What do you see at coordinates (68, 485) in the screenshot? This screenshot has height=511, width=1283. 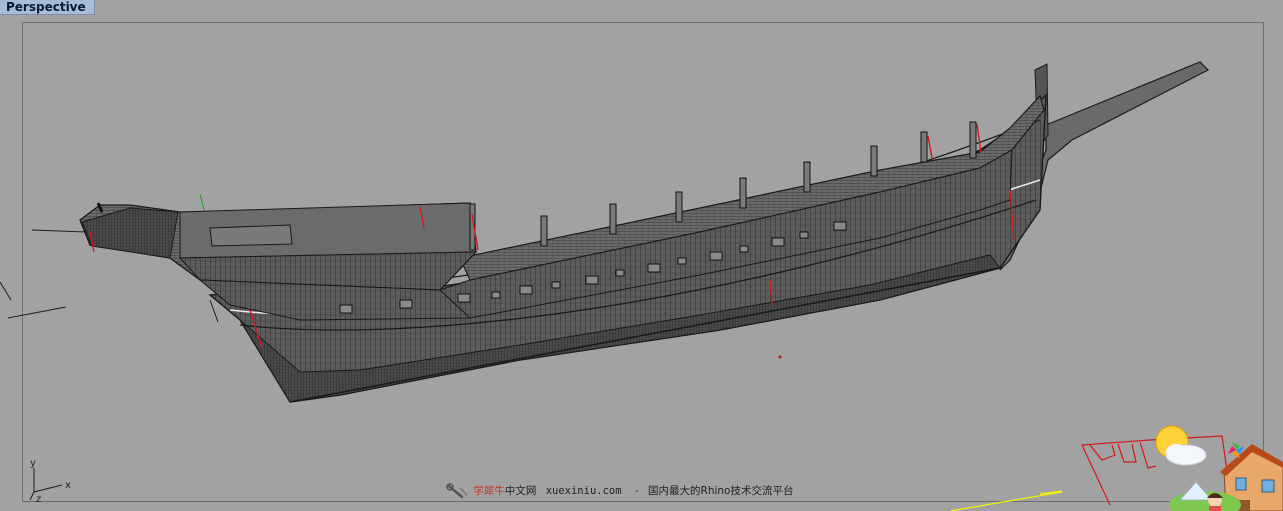 I see `axis-x-label: x` at bounding box center [68, 485].